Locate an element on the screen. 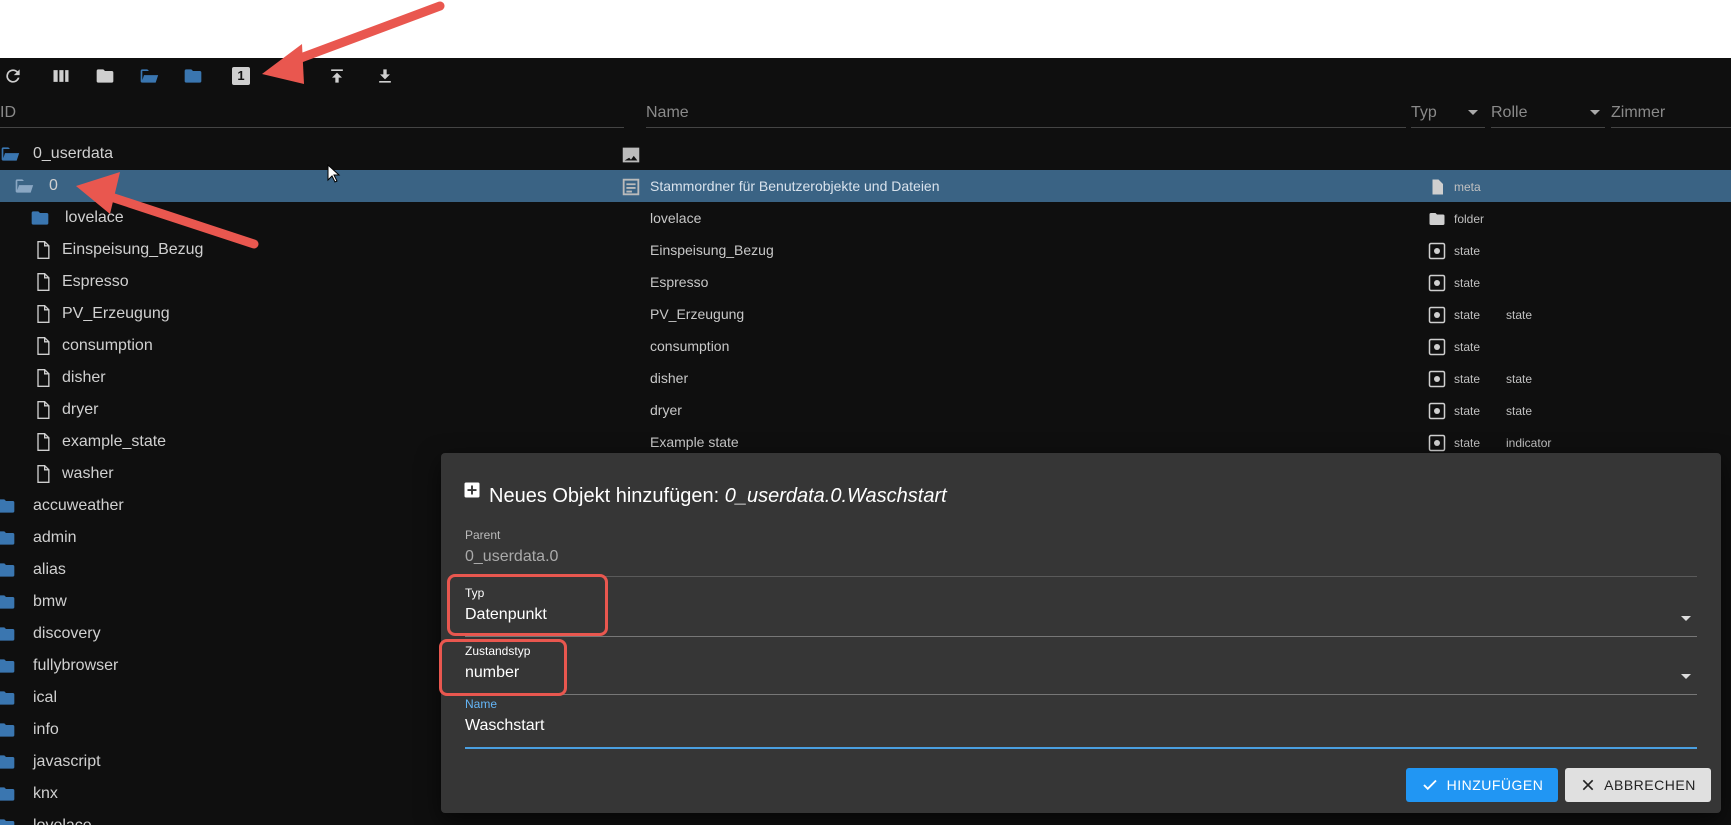 Image resolution: width=1731 pixels, height=825 pixels. top-white-strip is located at coordinates (865, 29).